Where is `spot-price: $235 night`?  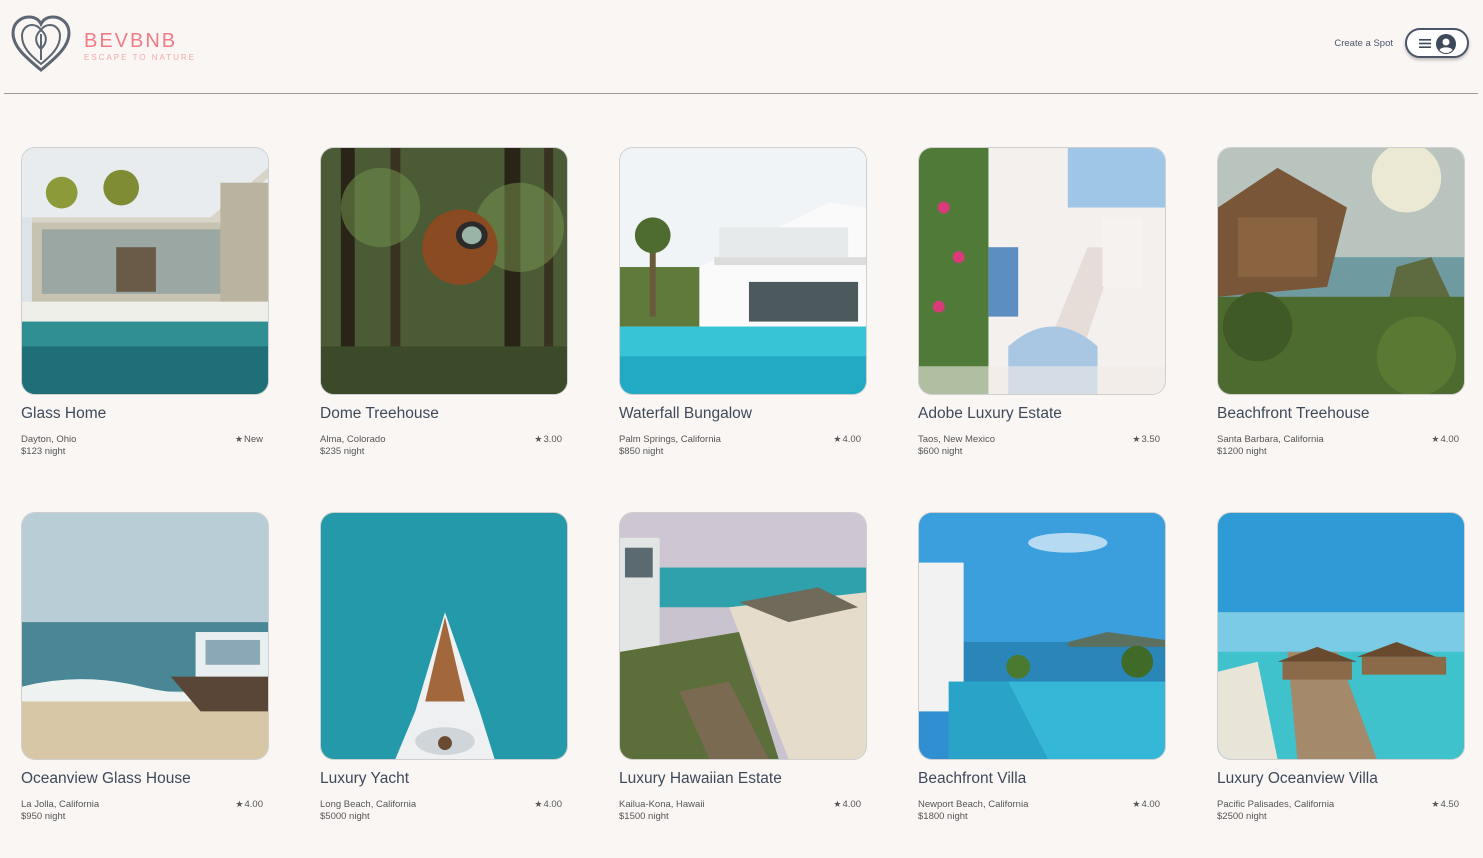 spot-price: $235 night is located at coordinates (342, 451).